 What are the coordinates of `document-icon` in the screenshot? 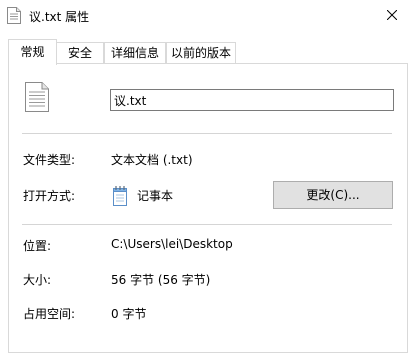 It's located at (37, 97).